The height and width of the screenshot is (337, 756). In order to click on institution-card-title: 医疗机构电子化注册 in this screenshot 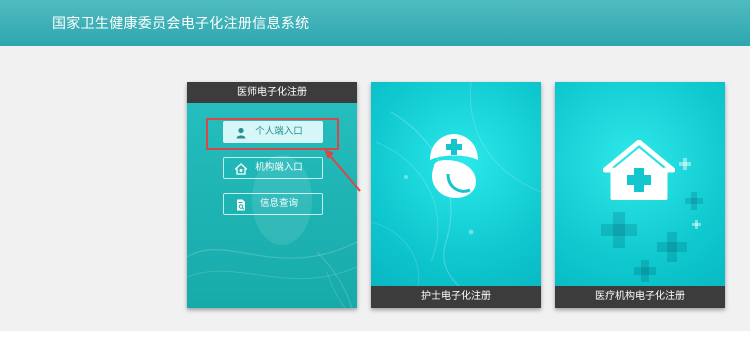, I will do `click(640, 297)`.